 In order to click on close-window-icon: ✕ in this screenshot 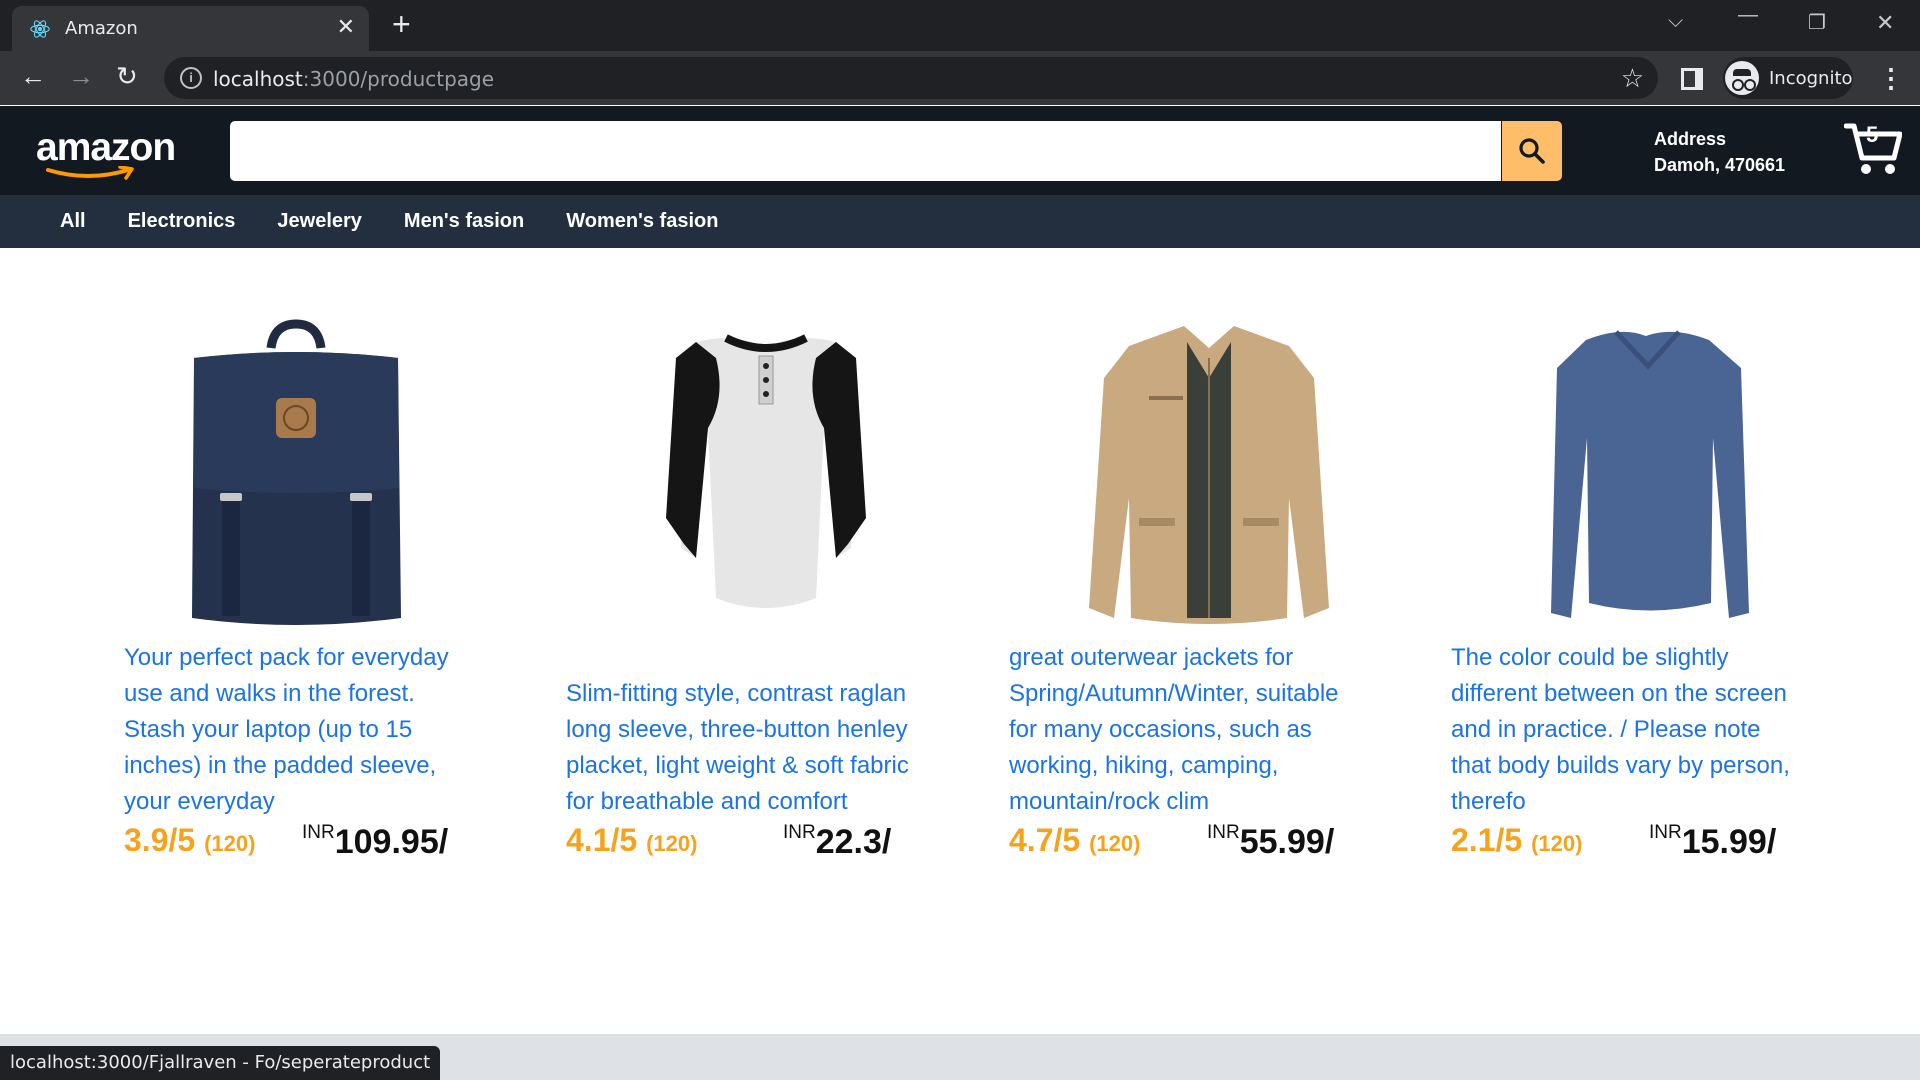, I will do `click(1885, 23)`.